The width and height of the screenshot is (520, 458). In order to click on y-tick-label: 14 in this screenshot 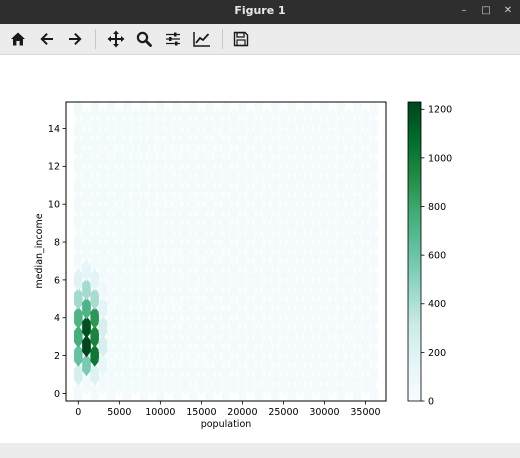, I will do `click(54, 129)`.